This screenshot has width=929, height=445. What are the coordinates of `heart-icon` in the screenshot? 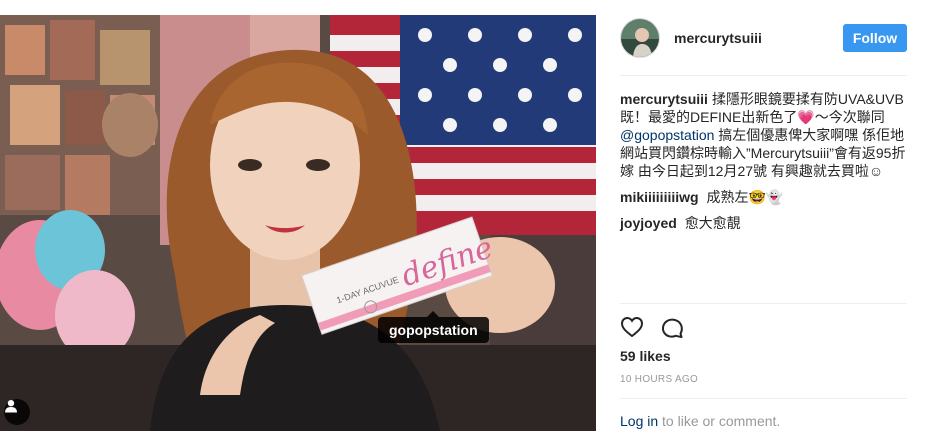 It's located at (632, 327).